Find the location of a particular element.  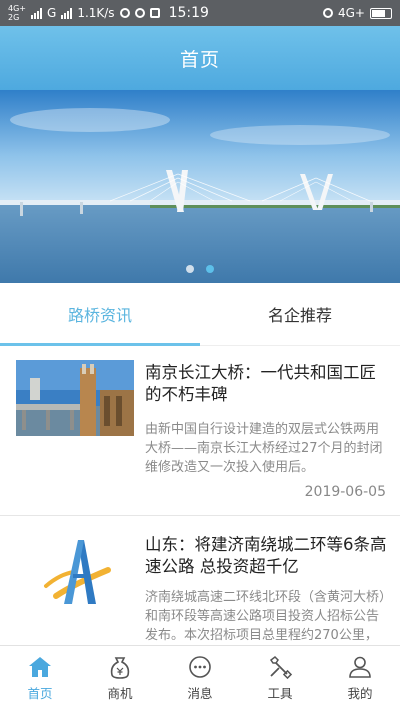

page-title: 首页 is located at coordinates (199, 59).